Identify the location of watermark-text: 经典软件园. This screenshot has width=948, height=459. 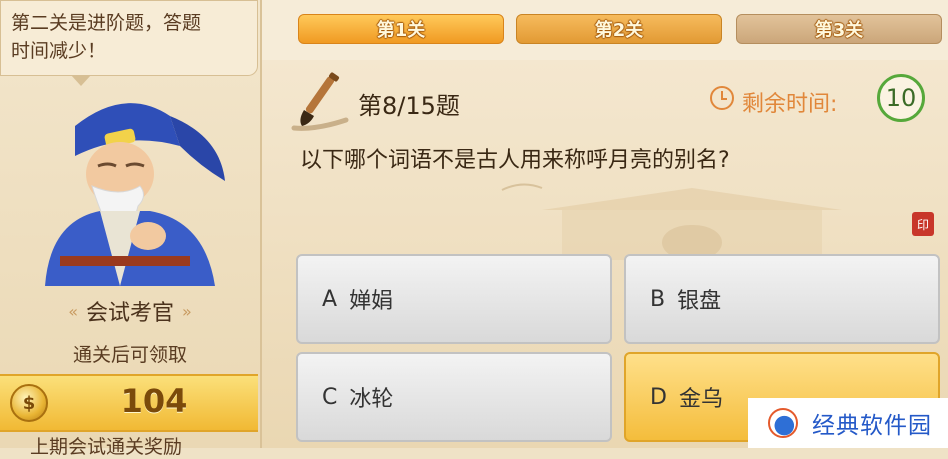
(872, 426).